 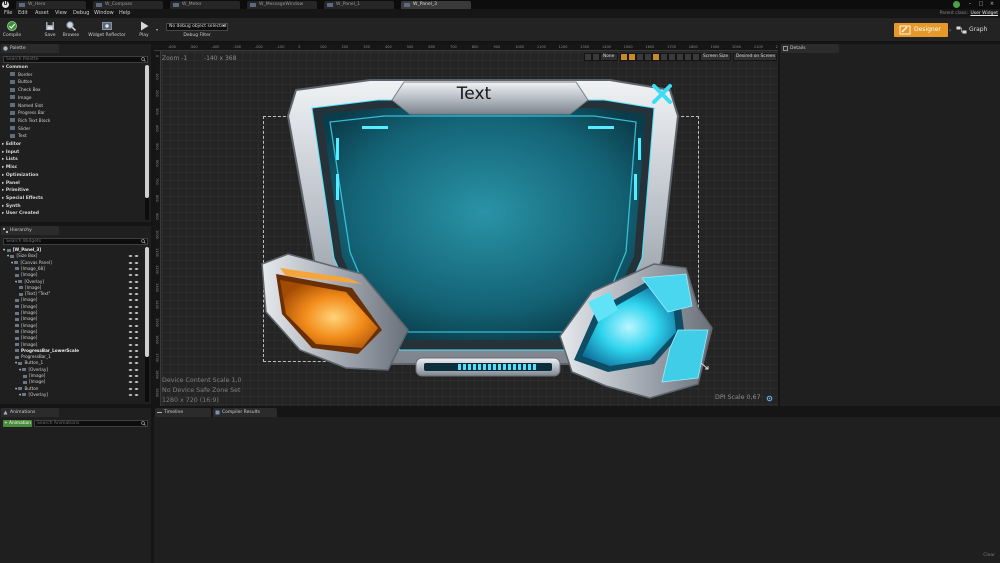 I want to click on document-tab: W_MessageWindow, so click(x=282, y=5).